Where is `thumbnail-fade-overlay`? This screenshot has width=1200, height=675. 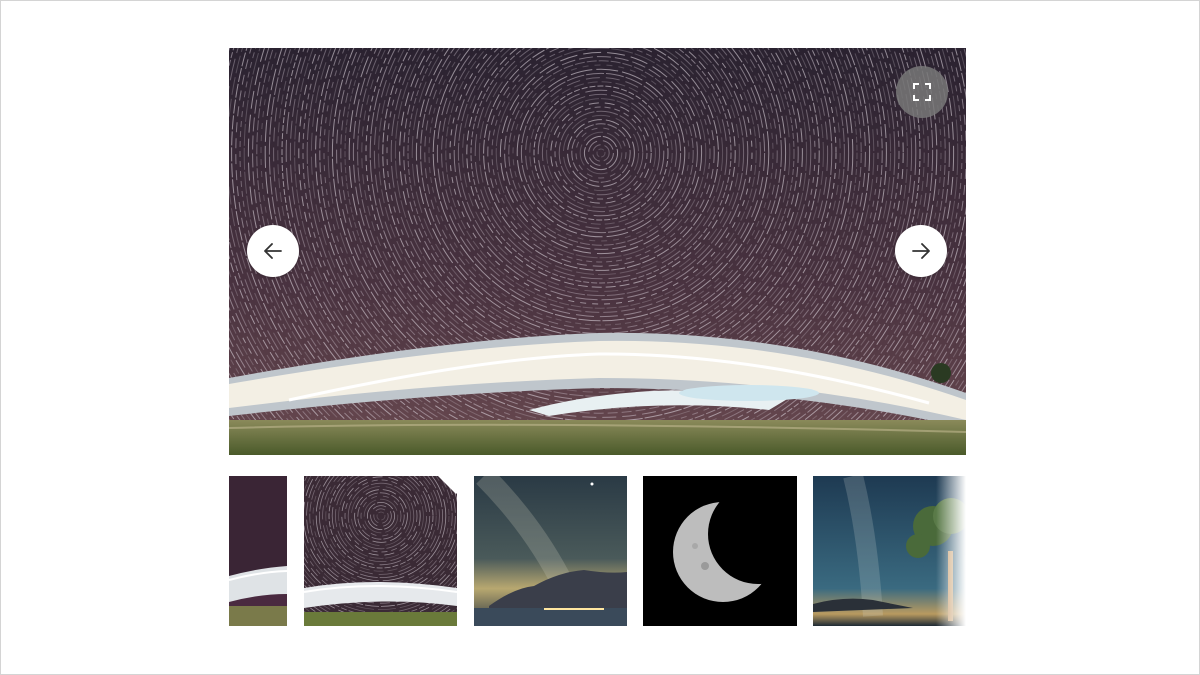 thumbnail-fade-overlay is located at coordinates (951, 551).